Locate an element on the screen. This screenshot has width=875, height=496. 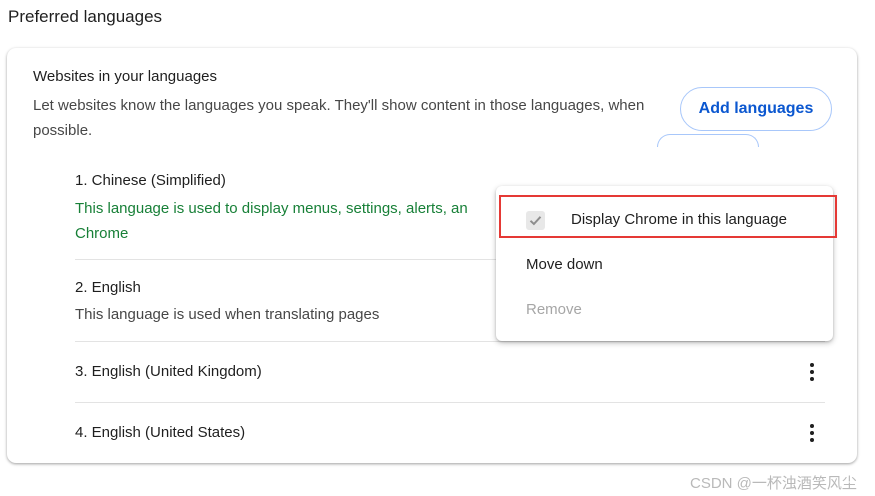
language-row-button-partial is located at coordinates (708, 140).